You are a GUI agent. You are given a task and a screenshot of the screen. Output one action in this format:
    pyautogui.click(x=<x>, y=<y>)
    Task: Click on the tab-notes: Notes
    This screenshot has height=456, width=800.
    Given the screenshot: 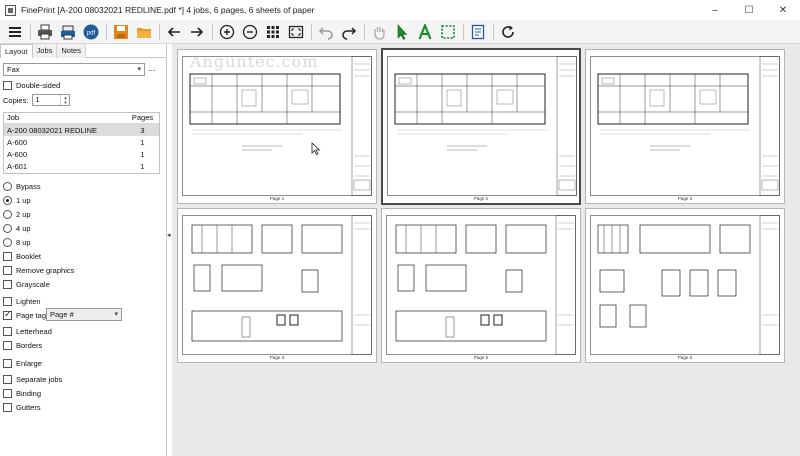 What is the action you would take?
    pyautogui.click(x=71, y=51)
    